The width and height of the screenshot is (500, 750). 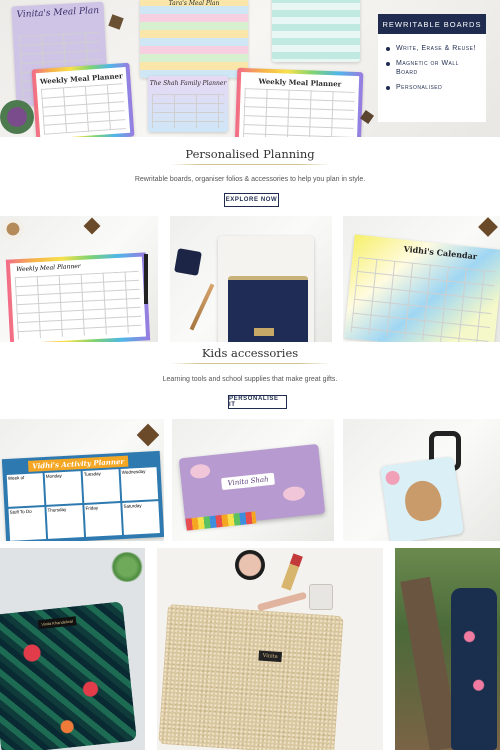 I want to click on bottom-tile-flamingo-bag, so click(x=447, y=649).